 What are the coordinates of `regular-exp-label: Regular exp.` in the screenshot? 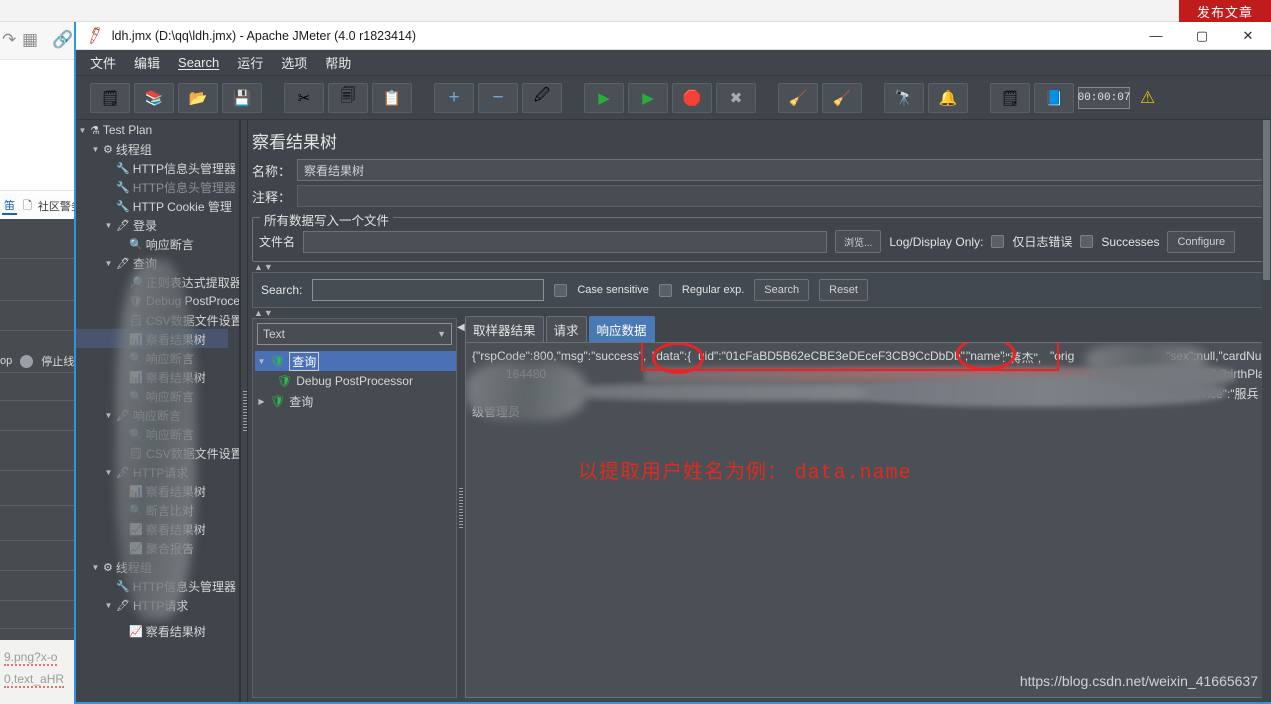 It's located at (713, 290).